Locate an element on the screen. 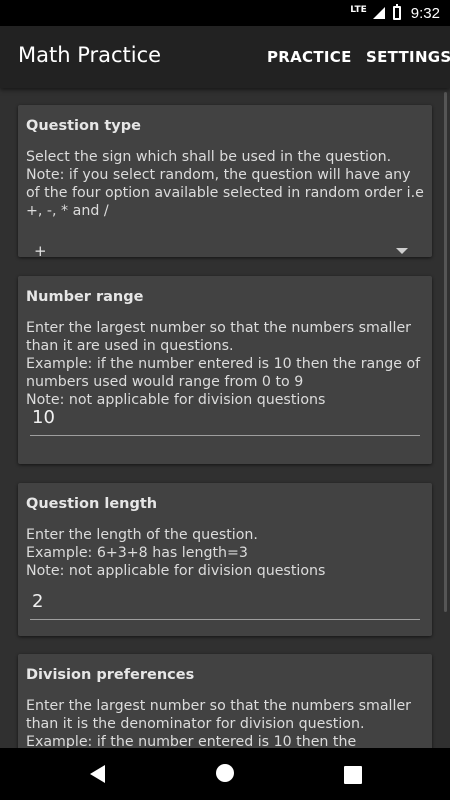 This screenshot has height=800, width=450. signal-icon is located at coordinates (378, 13).